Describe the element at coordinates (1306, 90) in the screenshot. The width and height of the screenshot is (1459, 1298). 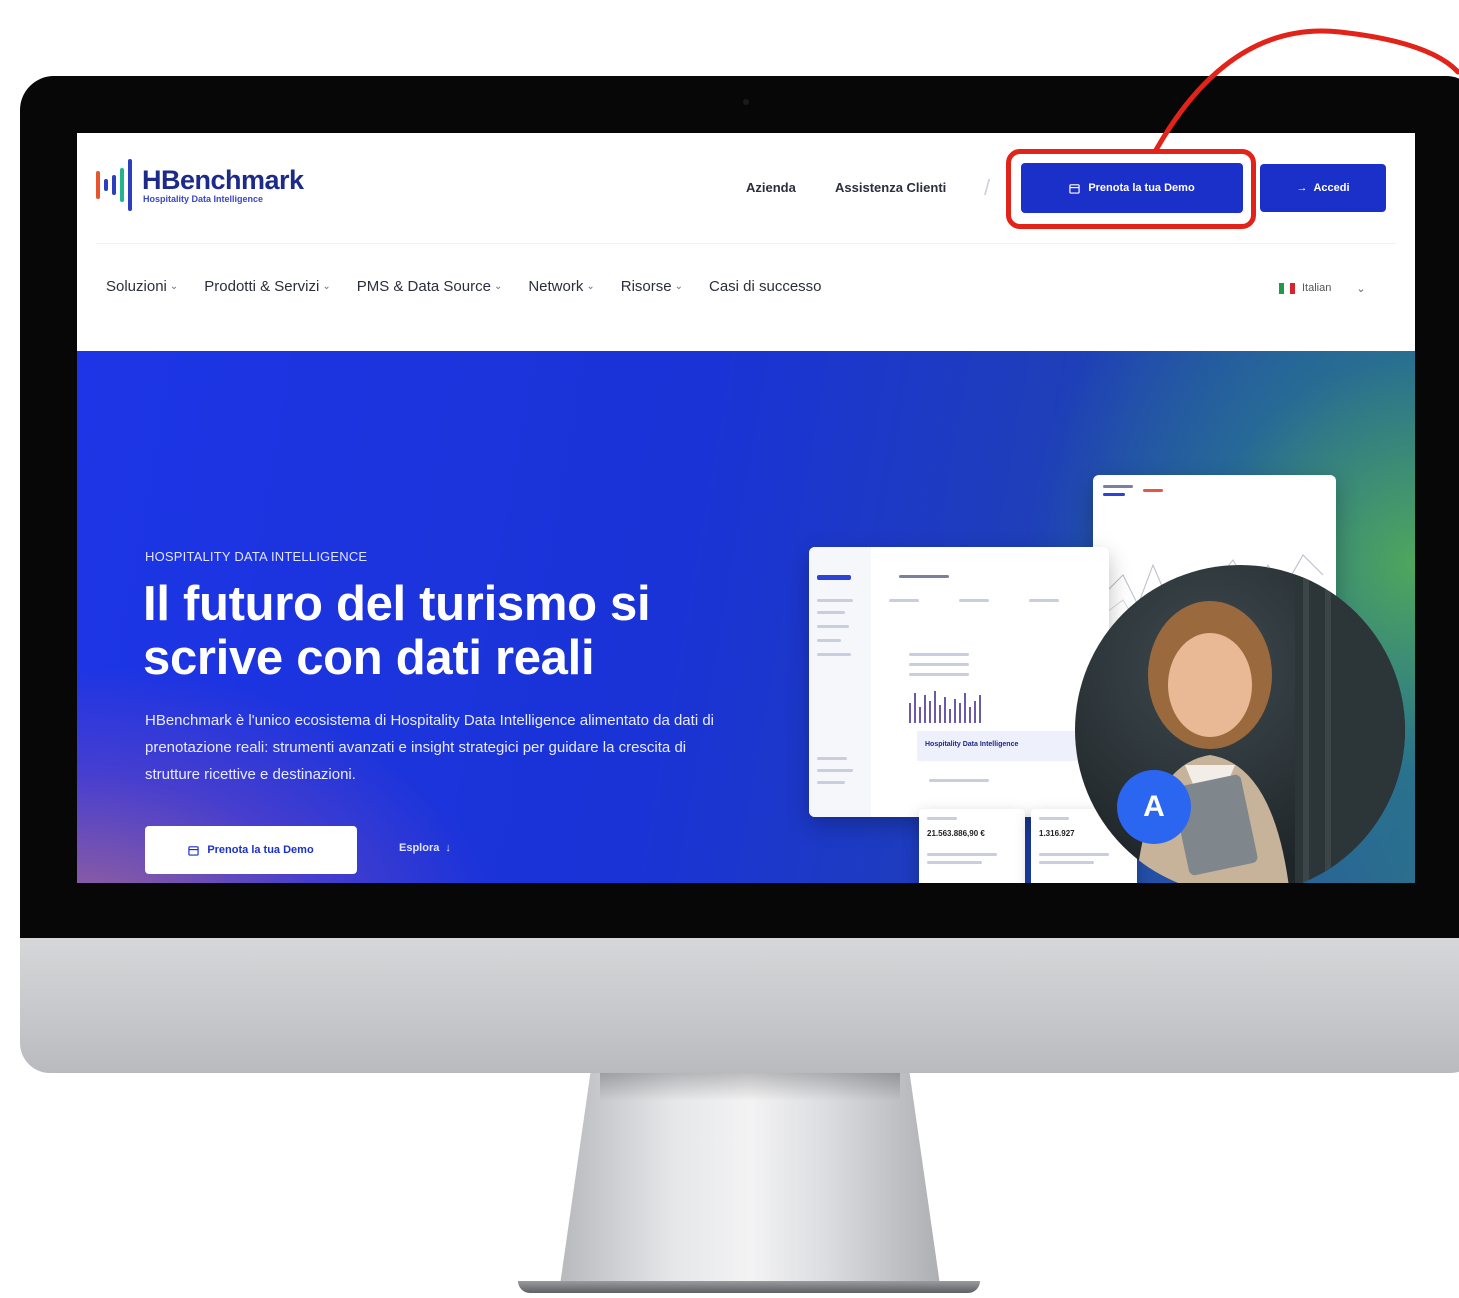
I see `annotation-arrow` at that location.